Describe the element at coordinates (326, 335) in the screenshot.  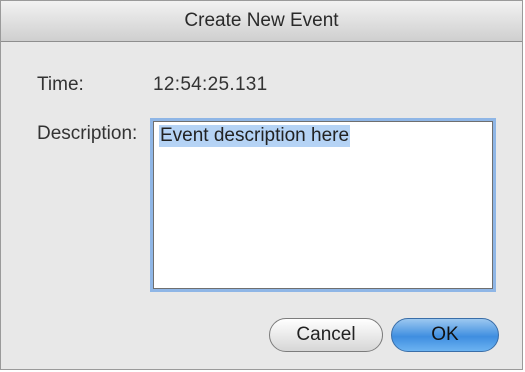
I see `cancel-button: Cancel` at that location.